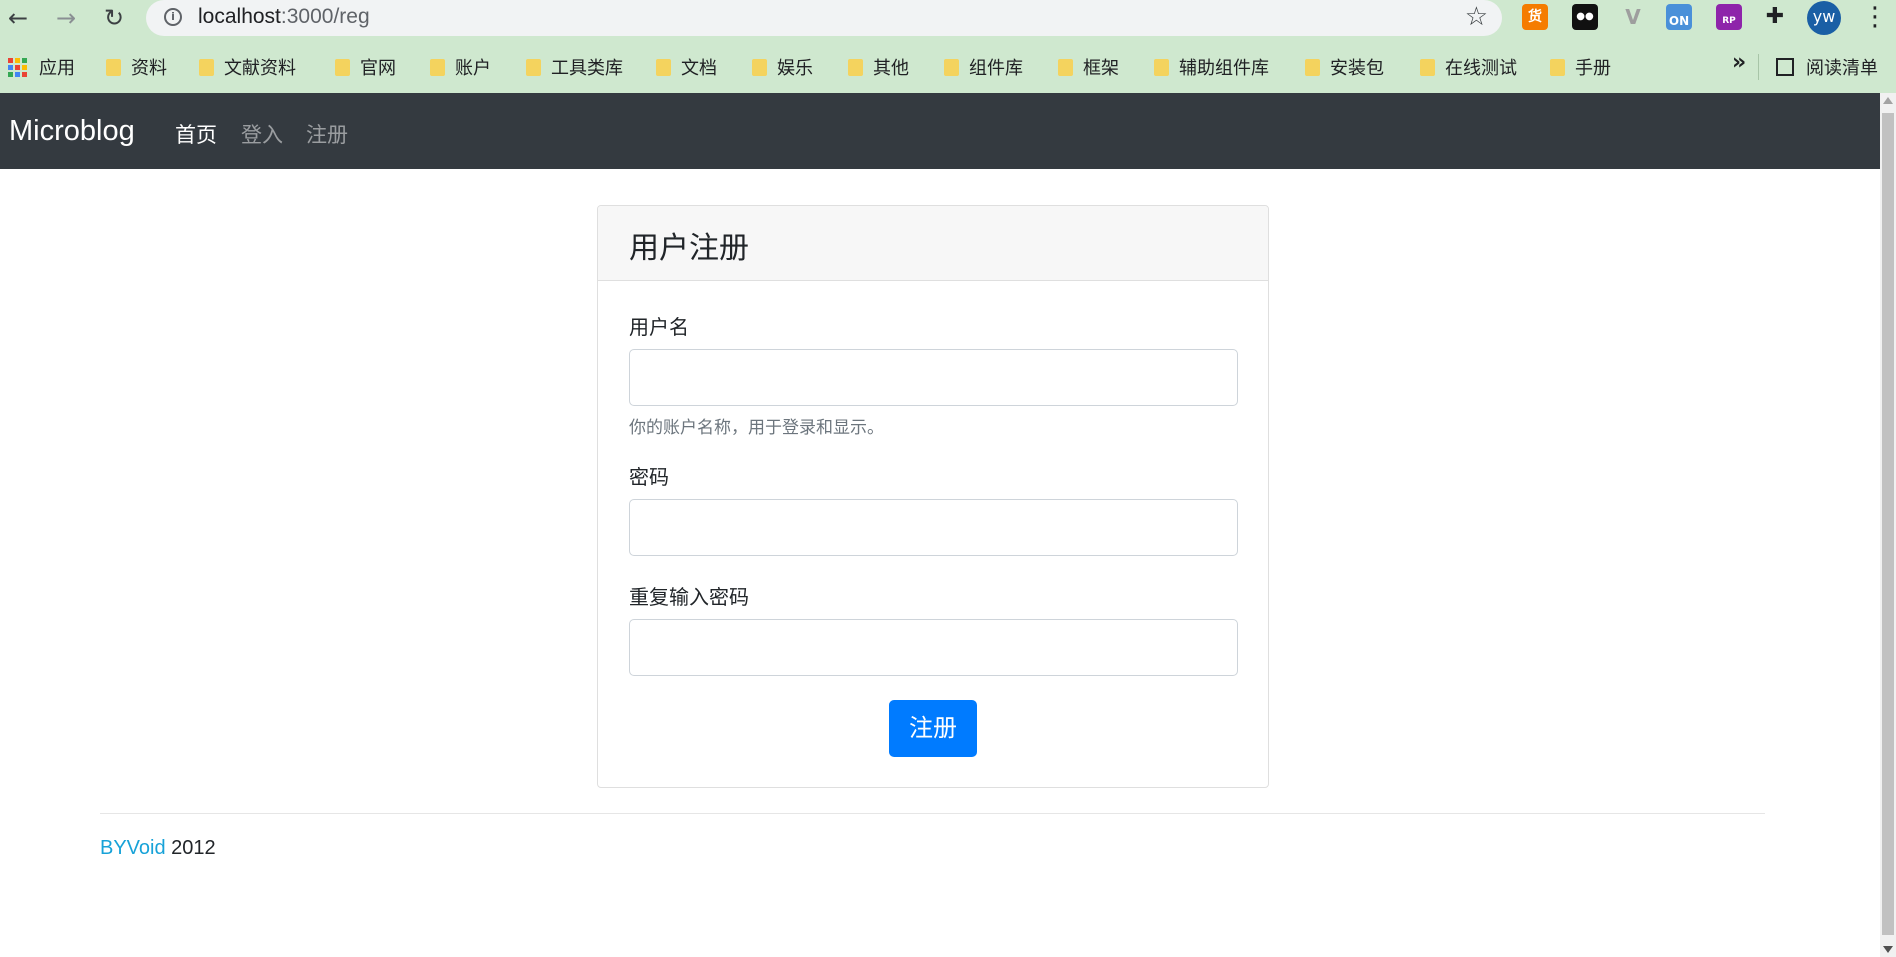  I want to click on nav-link-home: 首页, so click(196, 134).